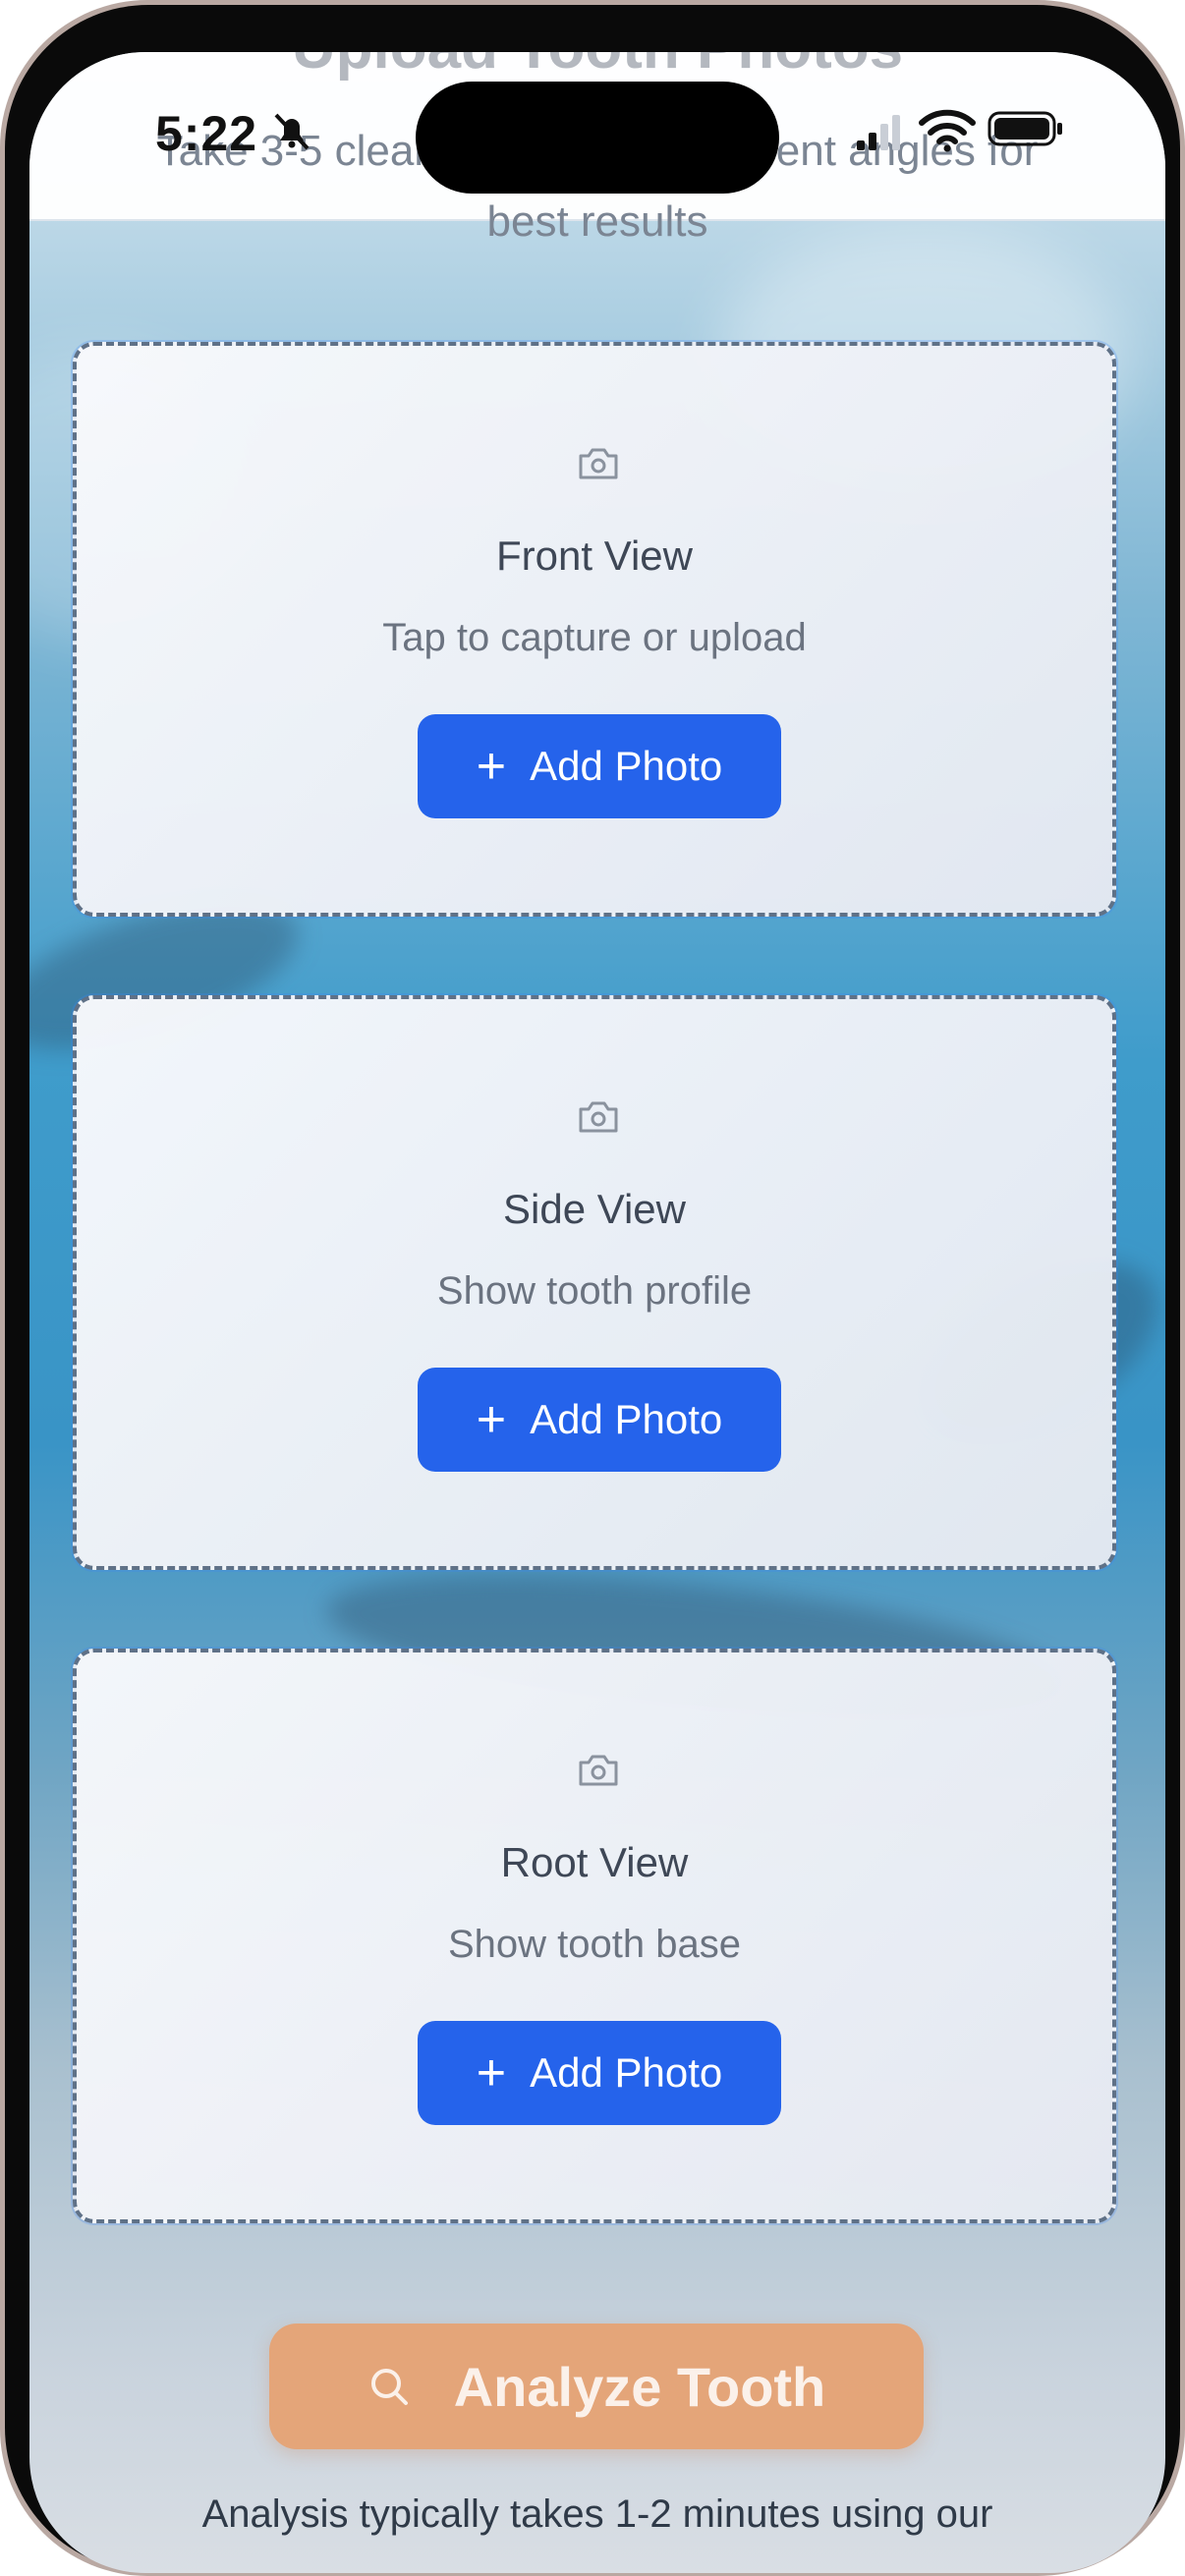  What do you see at coordinates (207, 133) in the screenshot?
I see `status-time: 5:22` at bounding box center [207, 133].